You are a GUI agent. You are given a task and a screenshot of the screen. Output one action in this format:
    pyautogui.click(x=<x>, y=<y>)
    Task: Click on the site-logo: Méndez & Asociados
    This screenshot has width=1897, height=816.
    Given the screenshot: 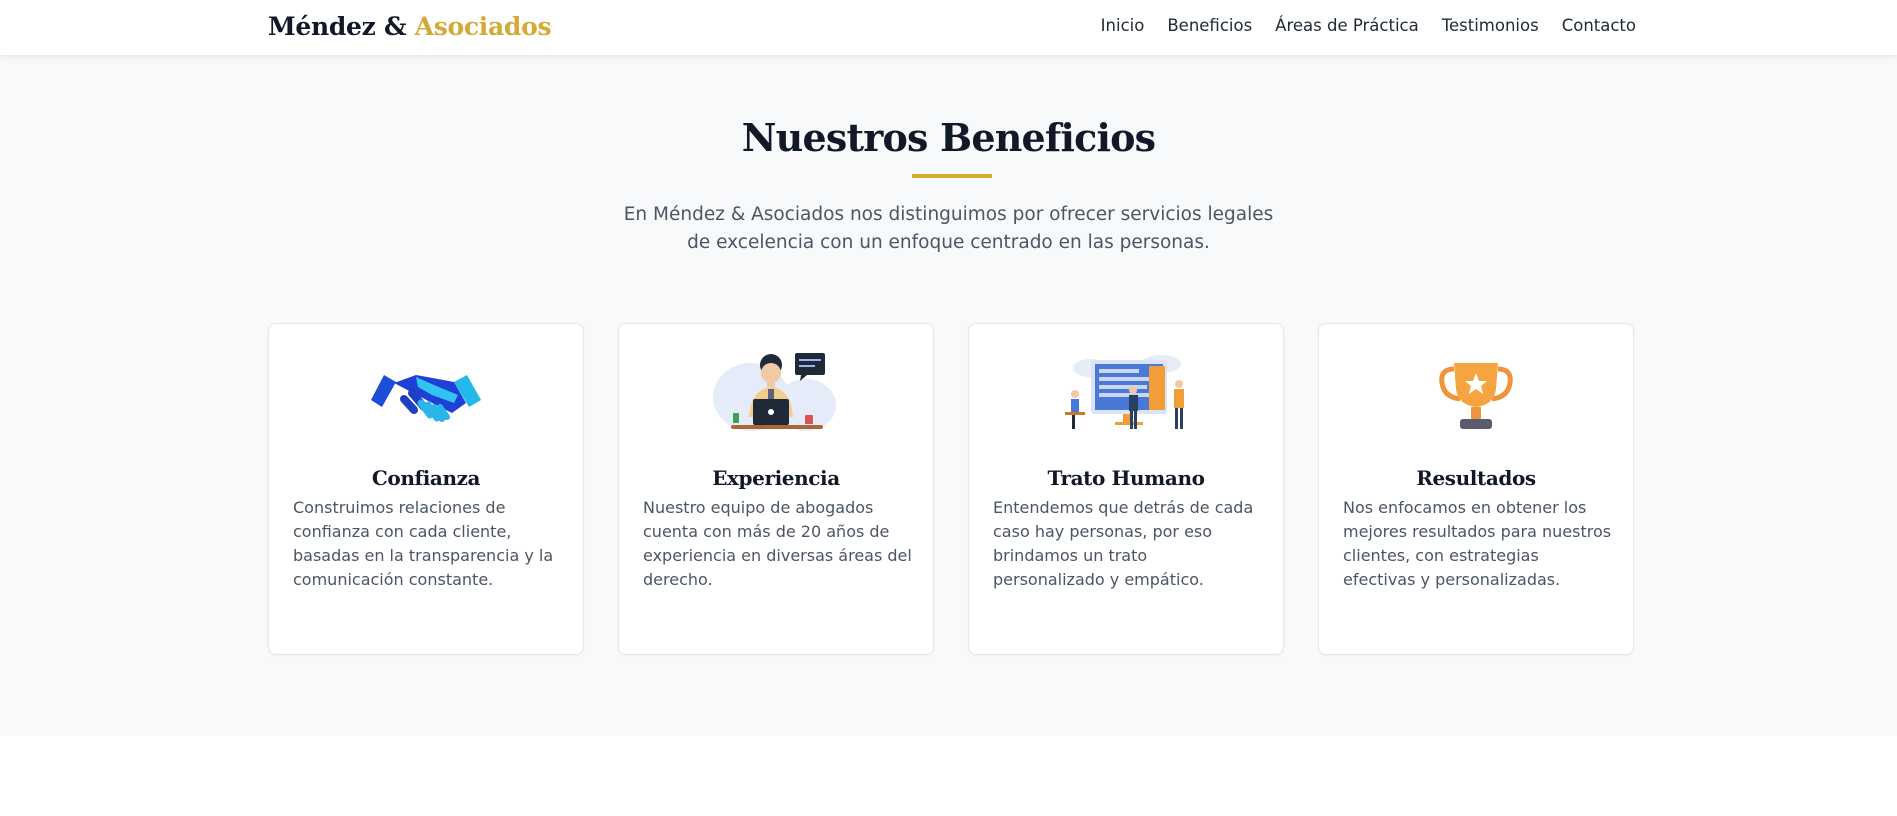 What is the action you would take?
    pyautogui.click(x=410, y=26)
    